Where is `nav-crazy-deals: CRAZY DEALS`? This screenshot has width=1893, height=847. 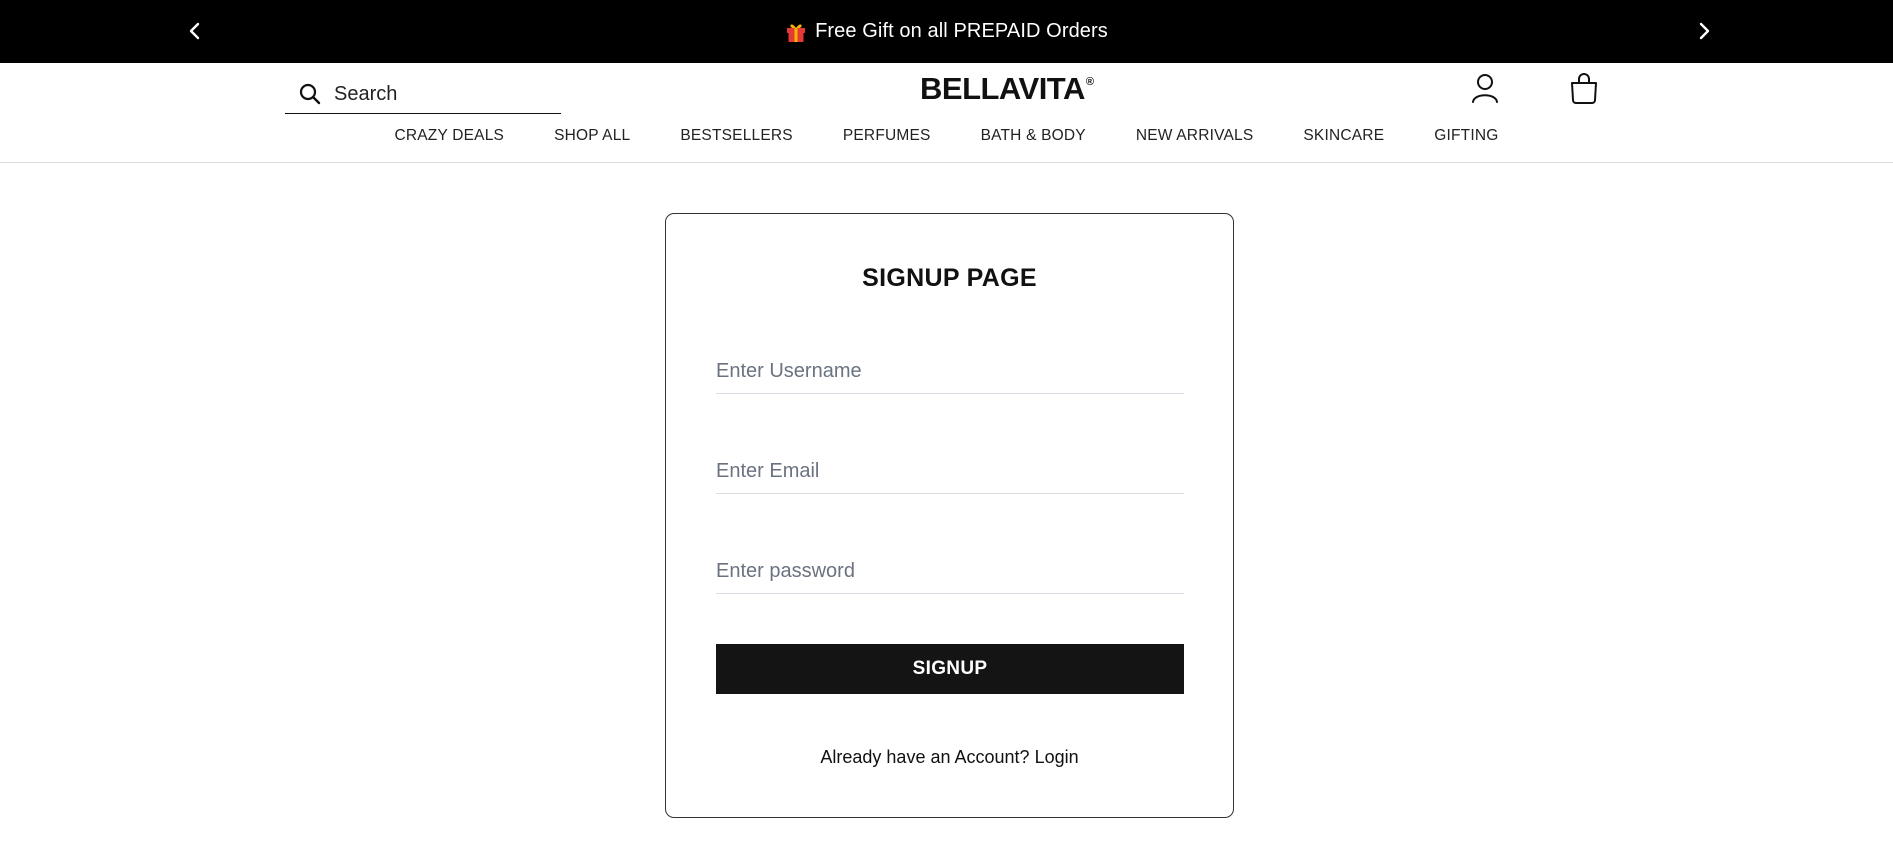 nav-crazy-deals: CRAZY DEALS is located at coordinates (449, 140).